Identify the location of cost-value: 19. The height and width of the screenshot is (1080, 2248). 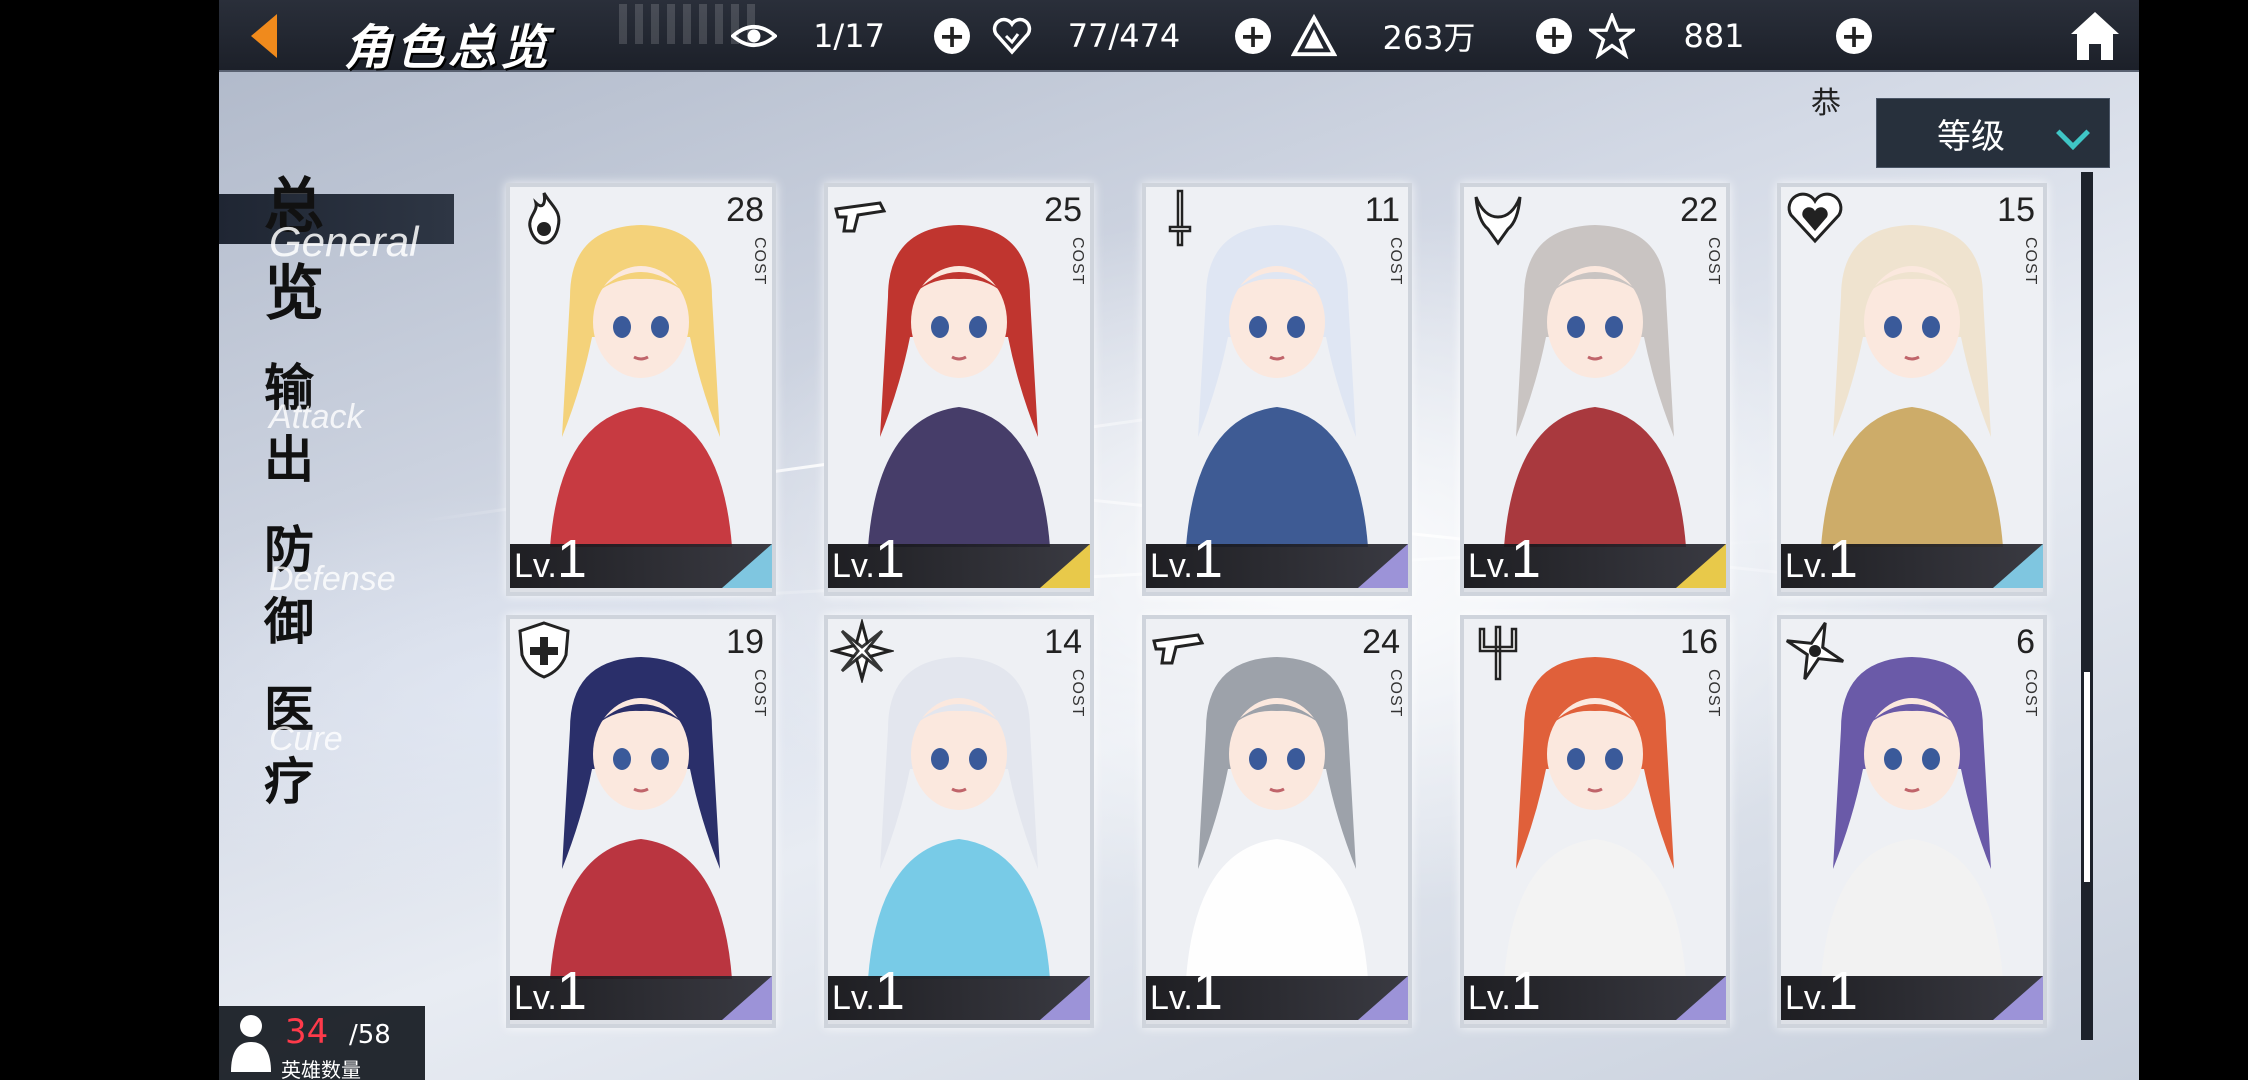
(745, 642).